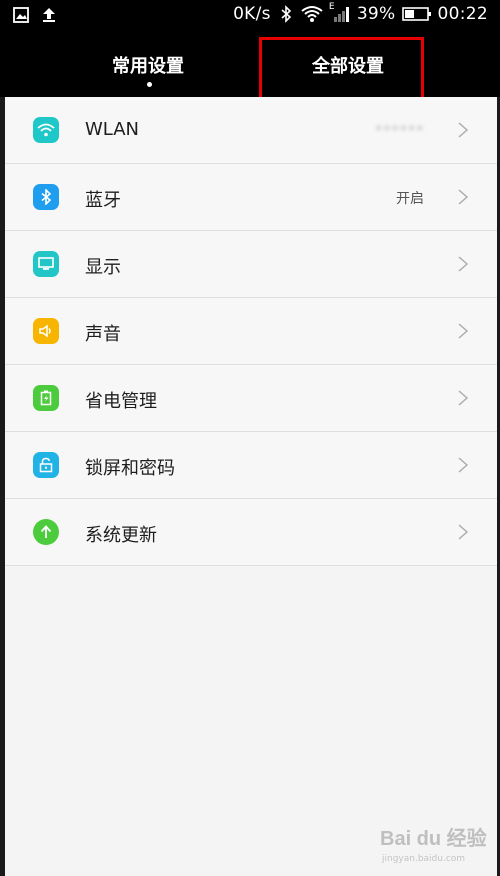  I want to click on status-right-icons: 0K/s E 39% 00:22, so click(360, 13).